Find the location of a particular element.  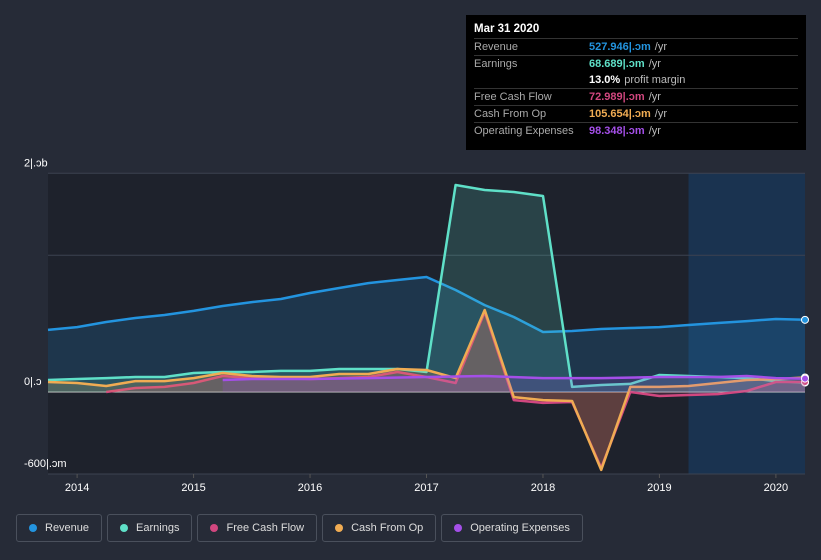

x-tick-label: 2019 is located at coordinates (659, 488).